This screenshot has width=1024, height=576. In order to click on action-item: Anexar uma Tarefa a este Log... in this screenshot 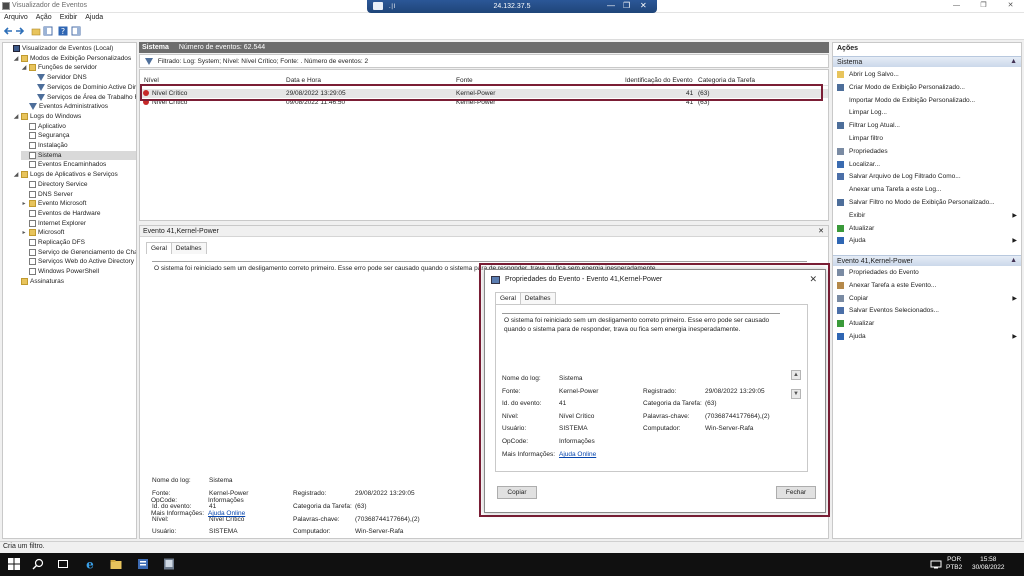, I will do `click(928, 189)`.